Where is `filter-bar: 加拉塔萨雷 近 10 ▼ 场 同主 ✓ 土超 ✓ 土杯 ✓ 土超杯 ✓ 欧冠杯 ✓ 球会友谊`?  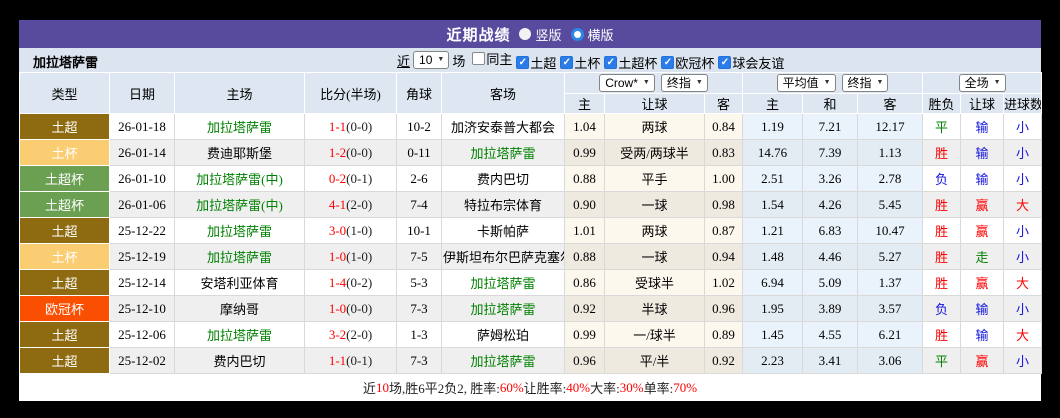
filter-bar: 加拉塔萨雷 近 10 ▼ 场 同主 ✓ 土超 ✓ 土杯 ✓ 土超杯 ✓ 欧冠杯 ✓ 球会友谊 is located at coordinates (530, 60).